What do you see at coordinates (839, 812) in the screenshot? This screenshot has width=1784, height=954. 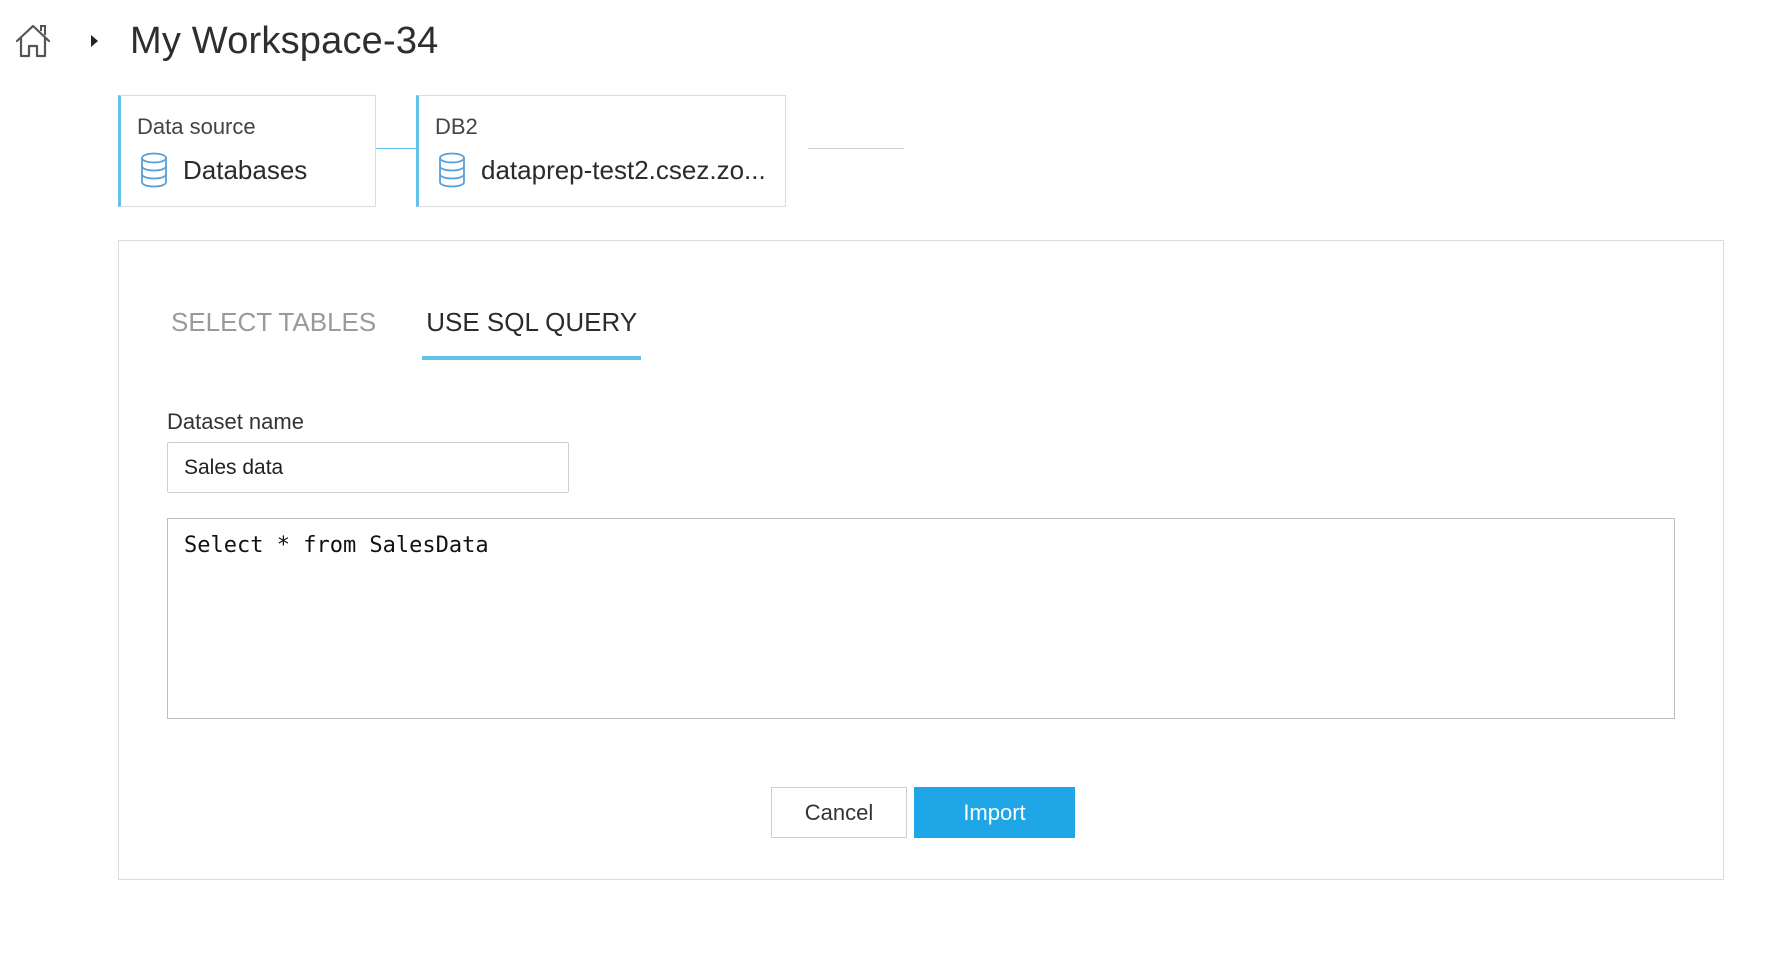 I see `cancel-button: Cancel` at bounding box center [839, 812].